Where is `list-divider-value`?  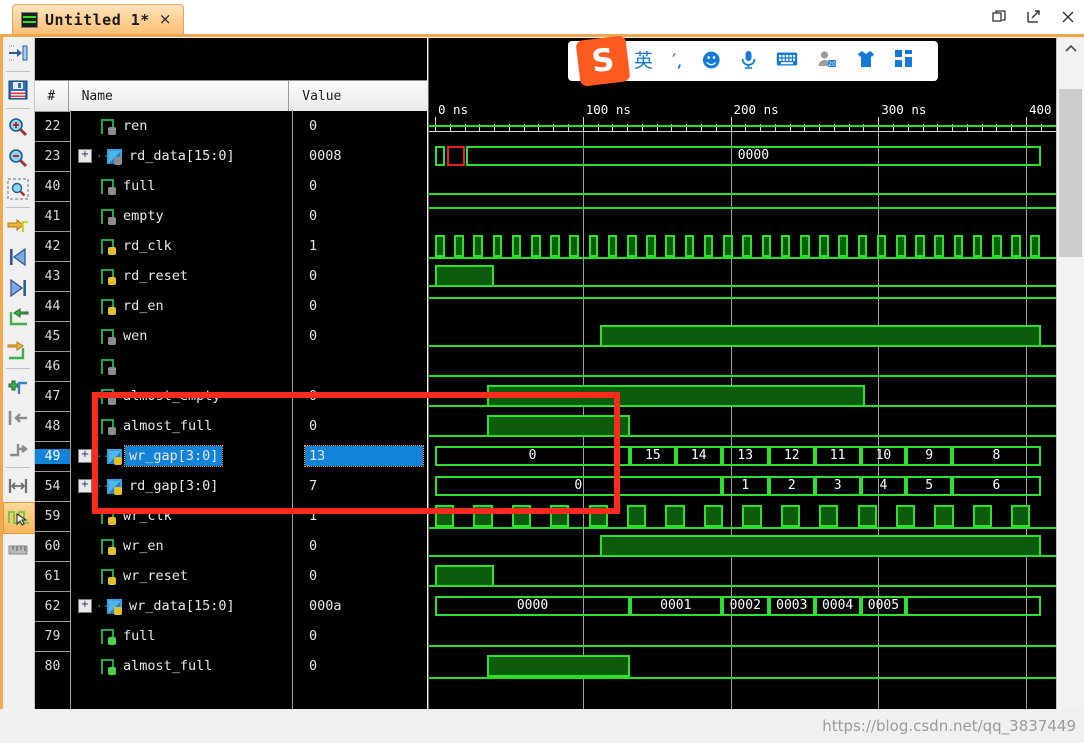 list-divider-value is located at coordinates (292, 409).